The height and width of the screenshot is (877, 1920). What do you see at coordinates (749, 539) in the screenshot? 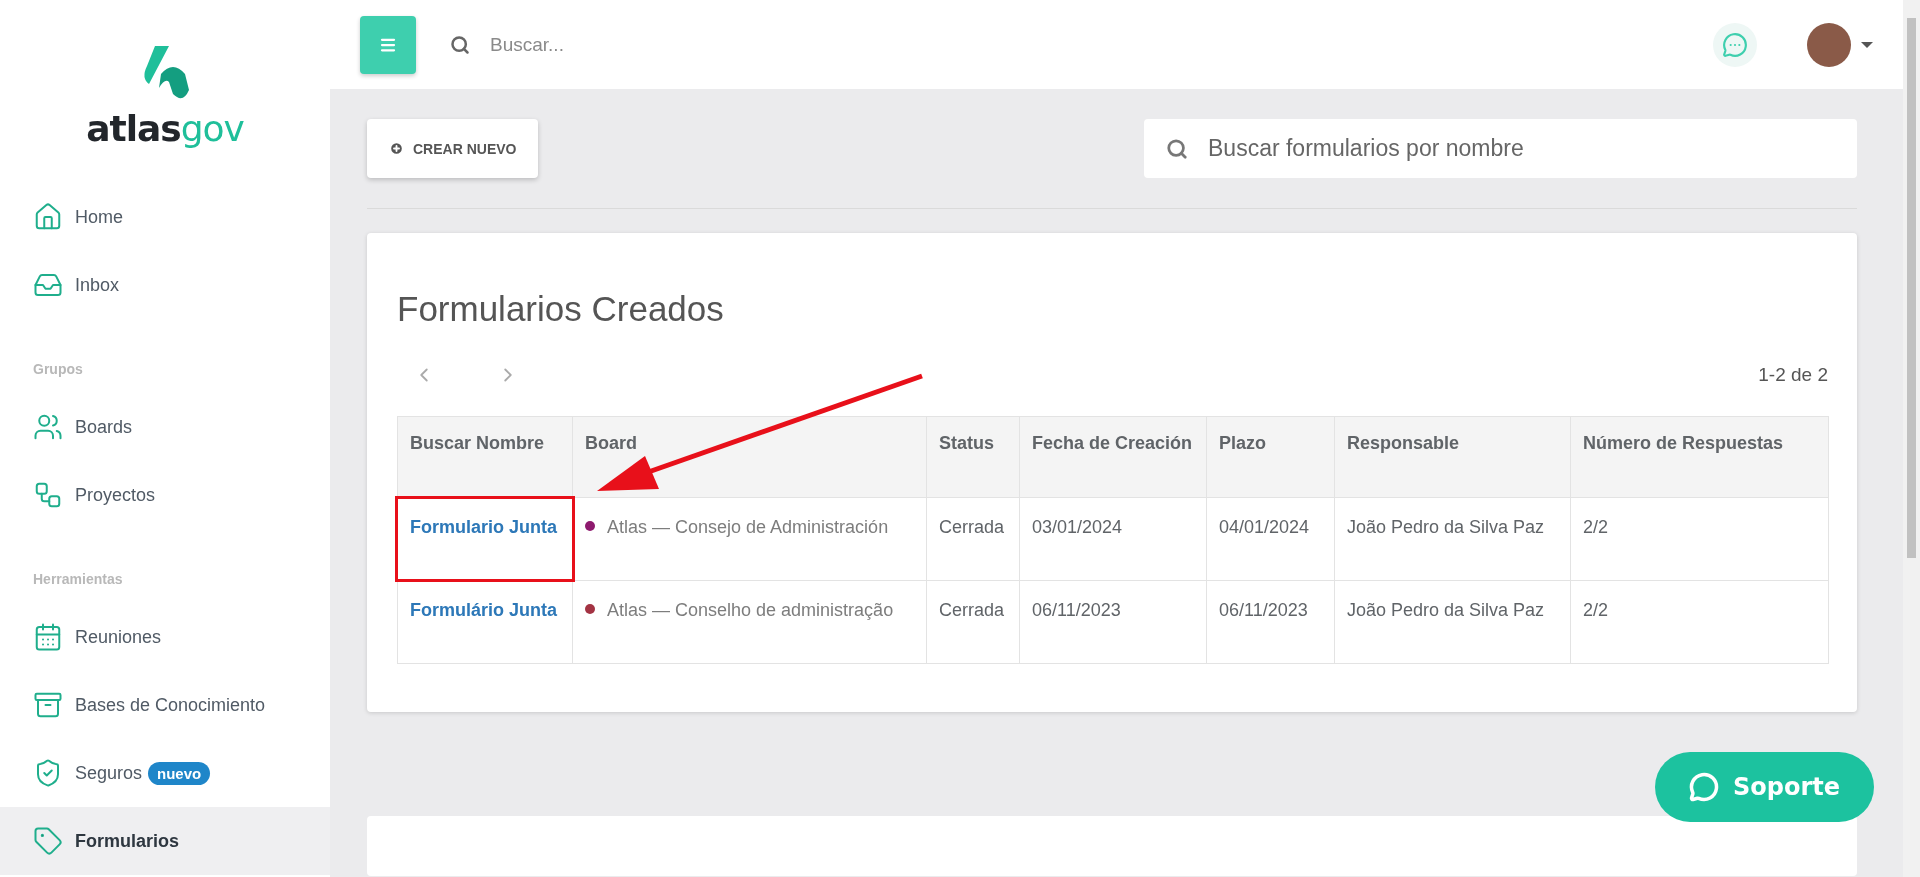
I see `table-cell: Atlas — Consejo de Administración` at bounding box center [749, 539].